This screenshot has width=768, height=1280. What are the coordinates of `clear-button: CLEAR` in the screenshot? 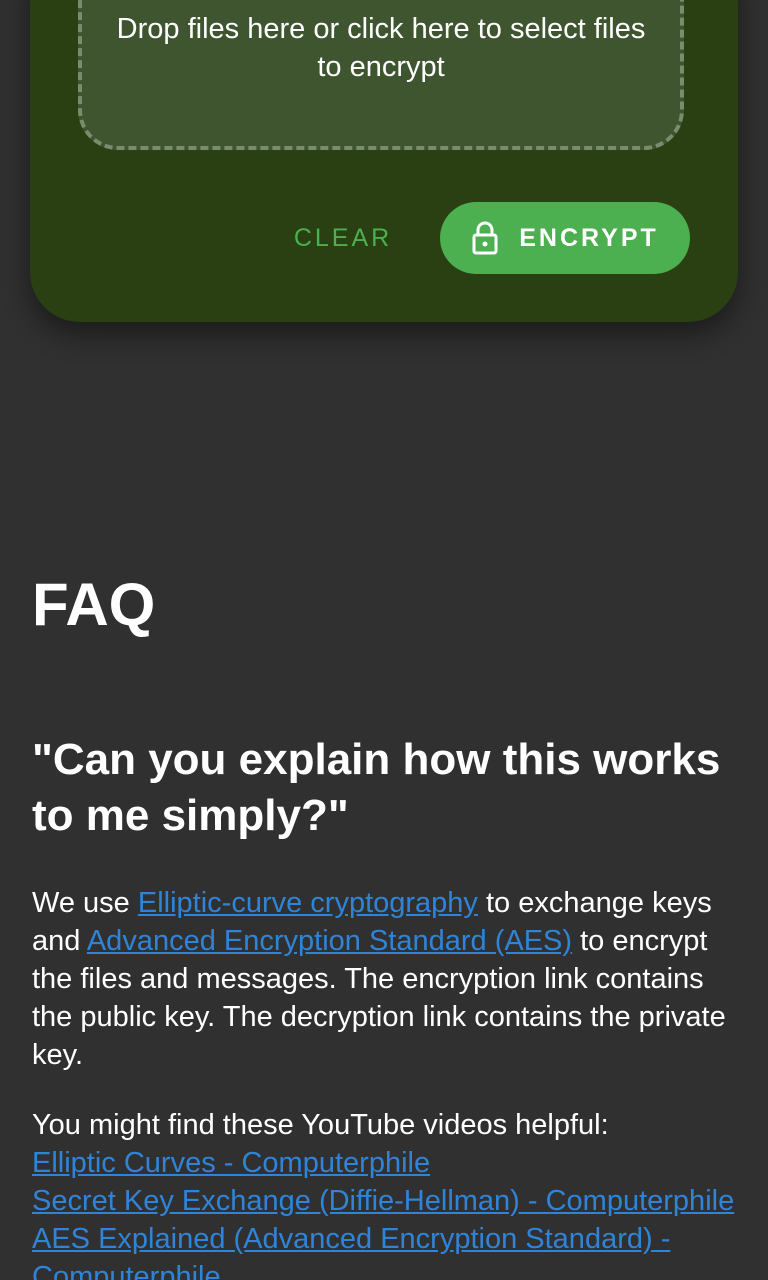 It's located at (343, 238).